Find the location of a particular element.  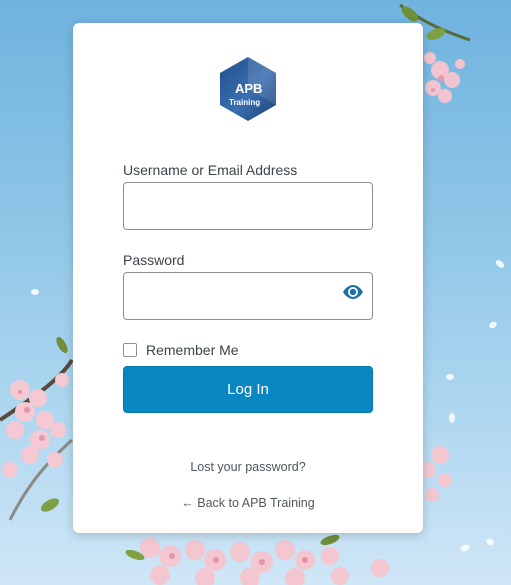

logo-text-top: APB is located at coordinates (248, 88).